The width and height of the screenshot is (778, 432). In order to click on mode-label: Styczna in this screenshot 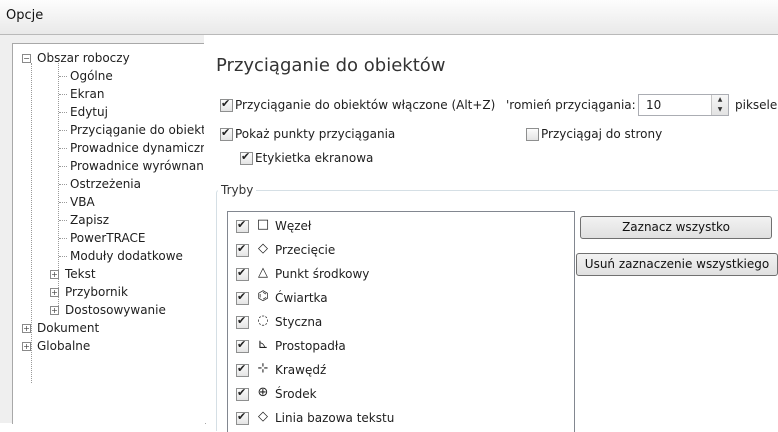, I will do `click(299, 322)`.